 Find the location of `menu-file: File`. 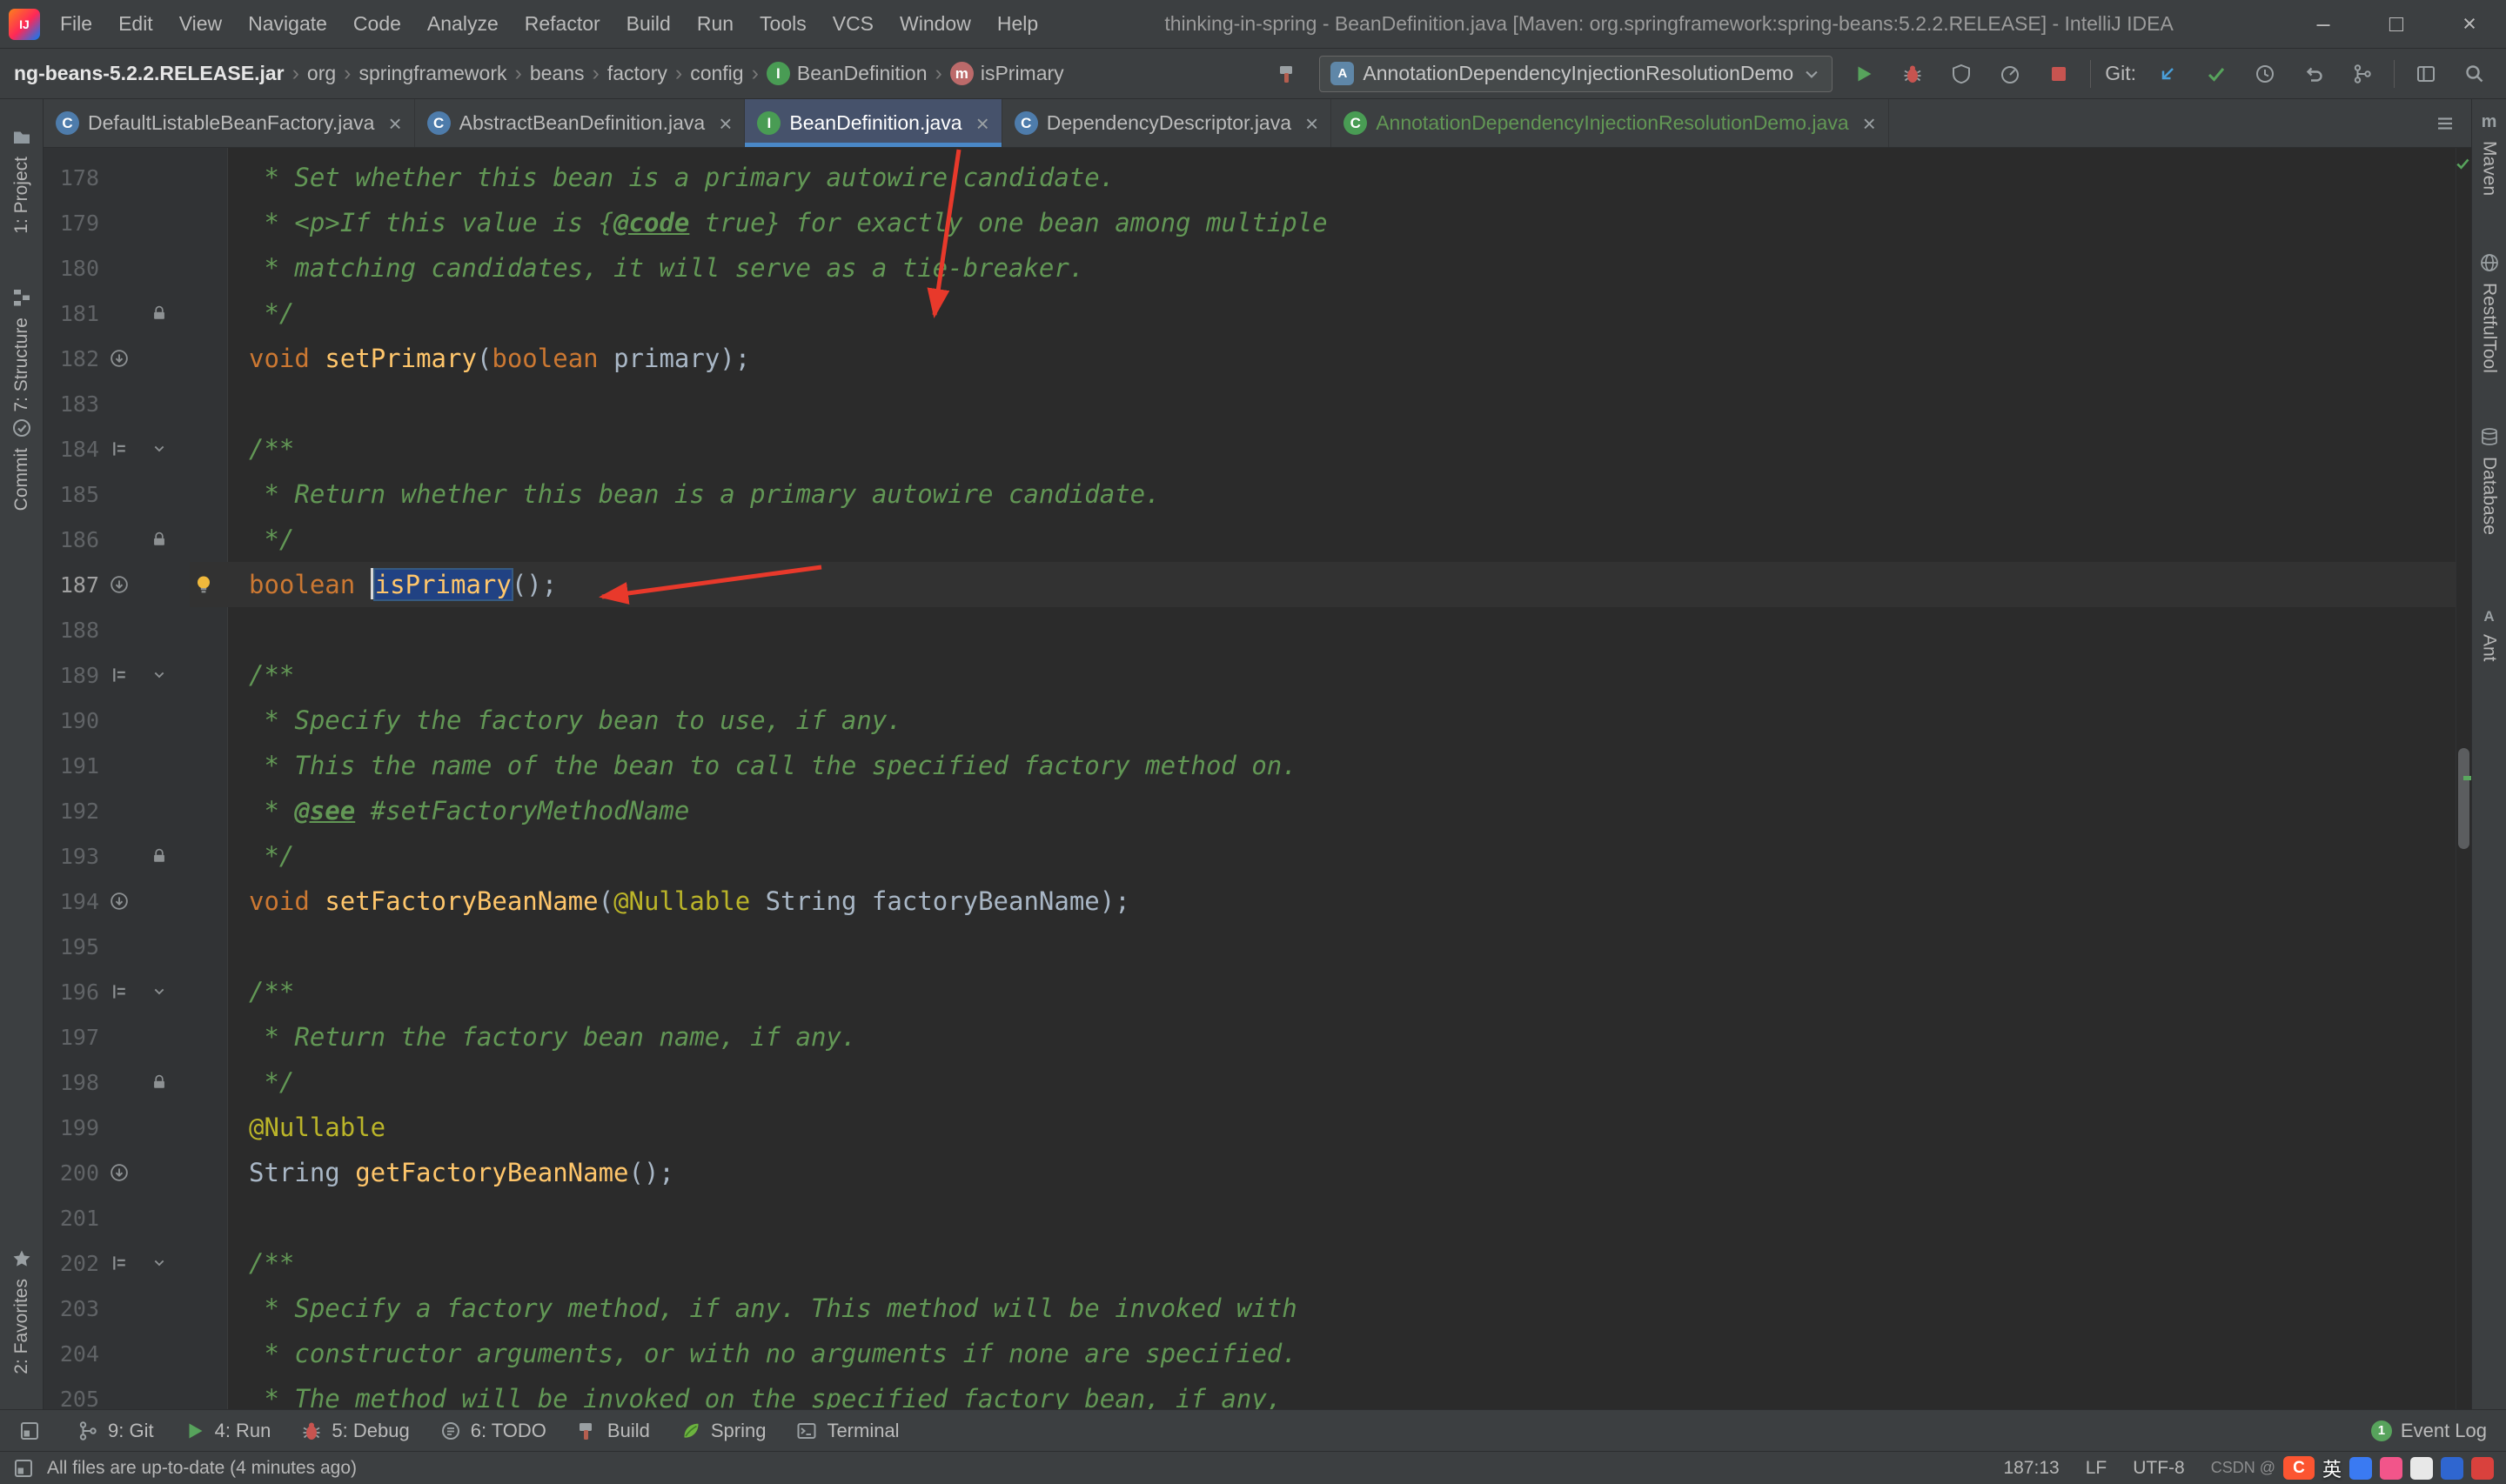

menu-file: File is located at coordinates (76, 24).